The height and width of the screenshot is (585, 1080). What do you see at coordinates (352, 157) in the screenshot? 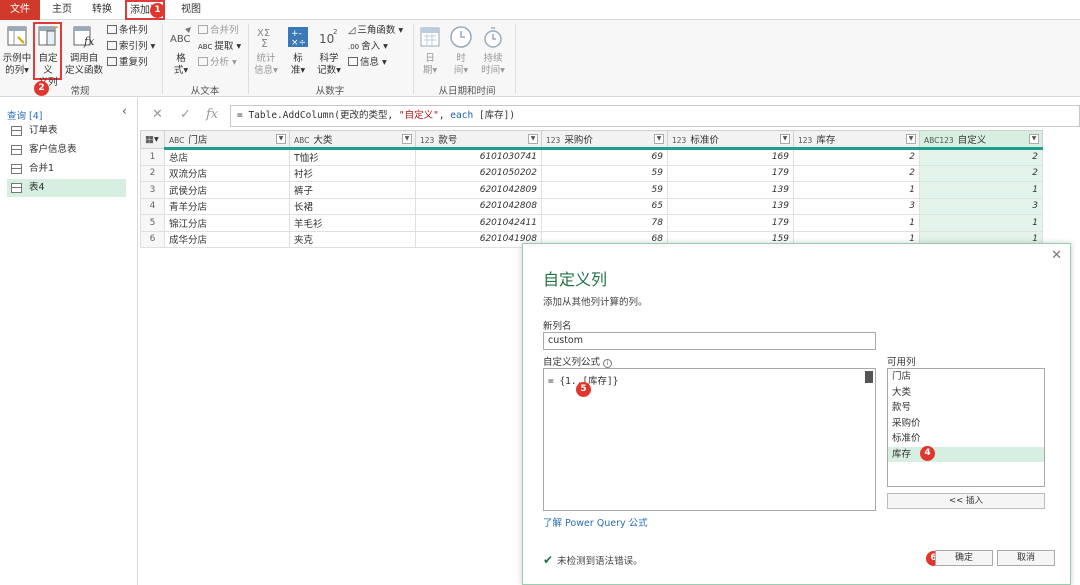
I see `table-cell: T恤衫` at bounding box center [352, 157].